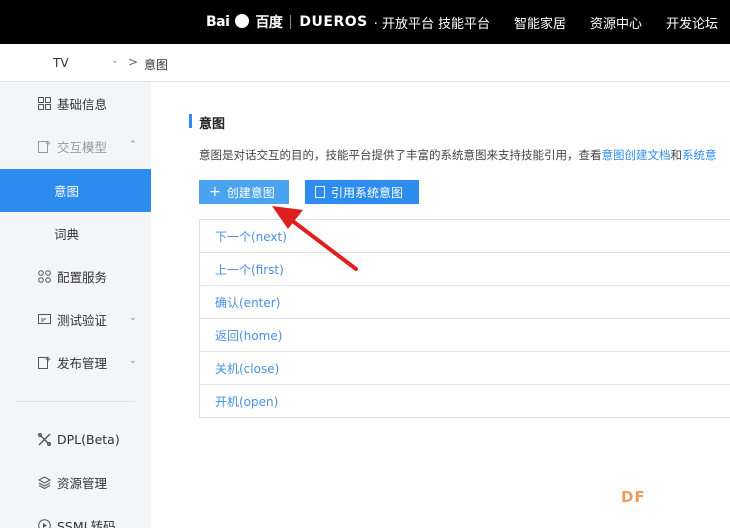 Image resolution: width=730 pixels, height=528 pixels. Describe the element at coordinates (248, 335) in the screenshot. I see `intent-link: 返回(home)` at that location.